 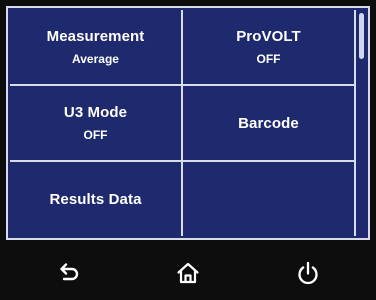 I want to click on menu-cell-barcode: Barcode, so click(x=269, y=124).